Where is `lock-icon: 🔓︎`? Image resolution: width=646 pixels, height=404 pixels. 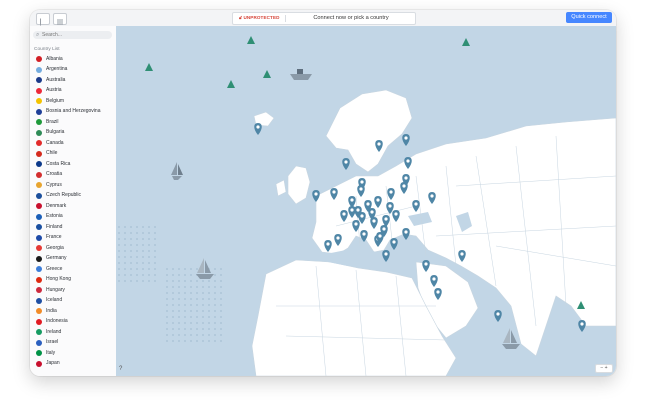 lock-icon: 🔓︎ is located at coordinates (241, 17).